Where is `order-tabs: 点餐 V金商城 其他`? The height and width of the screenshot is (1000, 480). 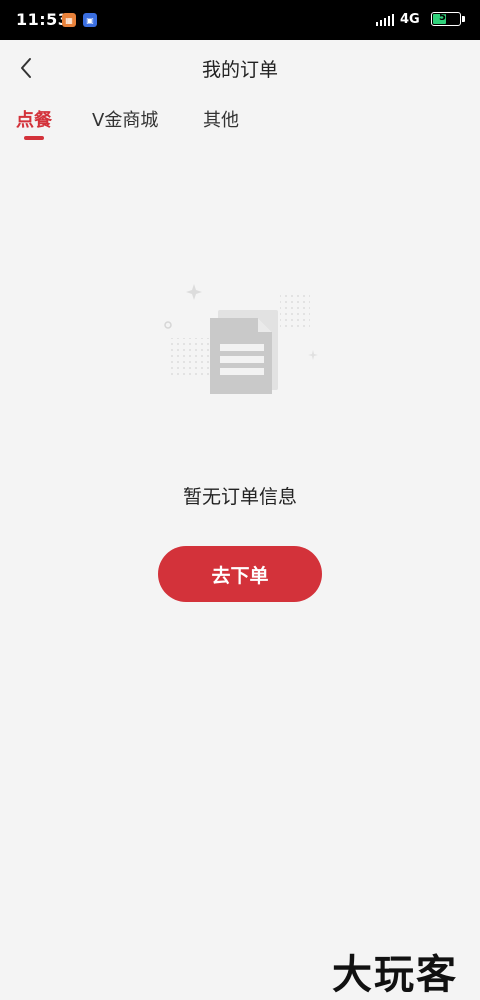 order-tabs: 点餐 V金商城 其他 is located at coordinates (240, 121).